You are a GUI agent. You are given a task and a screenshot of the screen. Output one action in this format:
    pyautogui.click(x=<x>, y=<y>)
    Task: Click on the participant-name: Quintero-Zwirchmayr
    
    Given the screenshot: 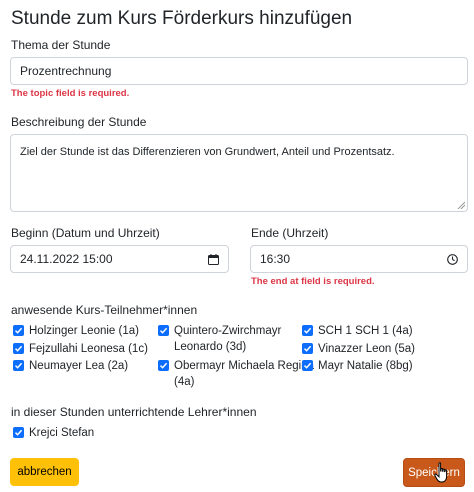 What is the action you would take?
    pyautogui.click(x=228, y=331)
    